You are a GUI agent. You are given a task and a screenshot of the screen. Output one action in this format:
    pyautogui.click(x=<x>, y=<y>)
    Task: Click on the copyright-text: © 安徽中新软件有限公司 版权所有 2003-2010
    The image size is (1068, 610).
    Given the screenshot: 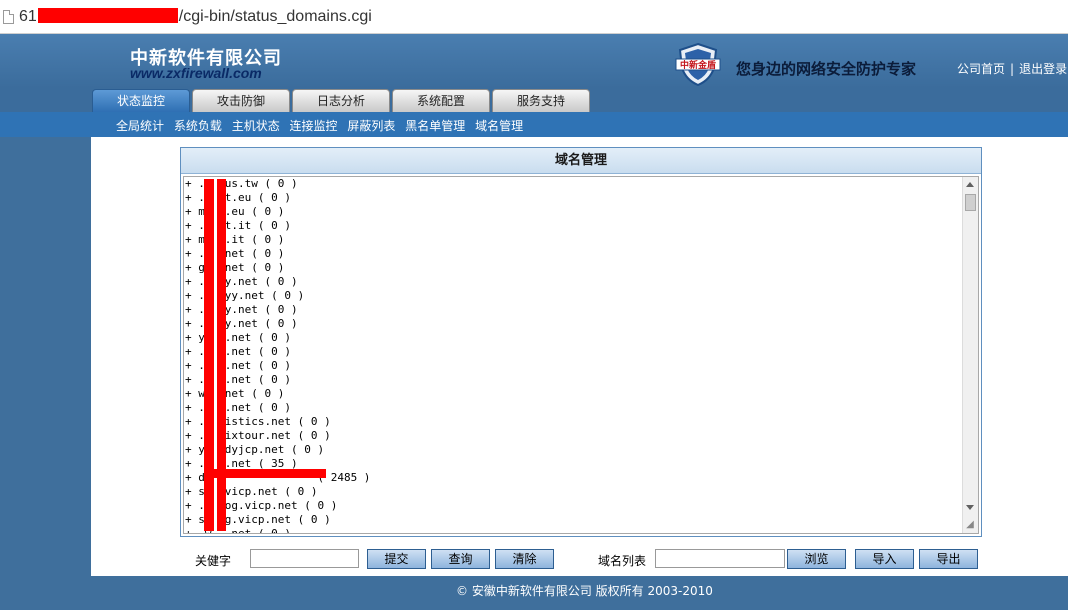 What is the action you would take?
    pyautogui.click(x=584, y=591)
    